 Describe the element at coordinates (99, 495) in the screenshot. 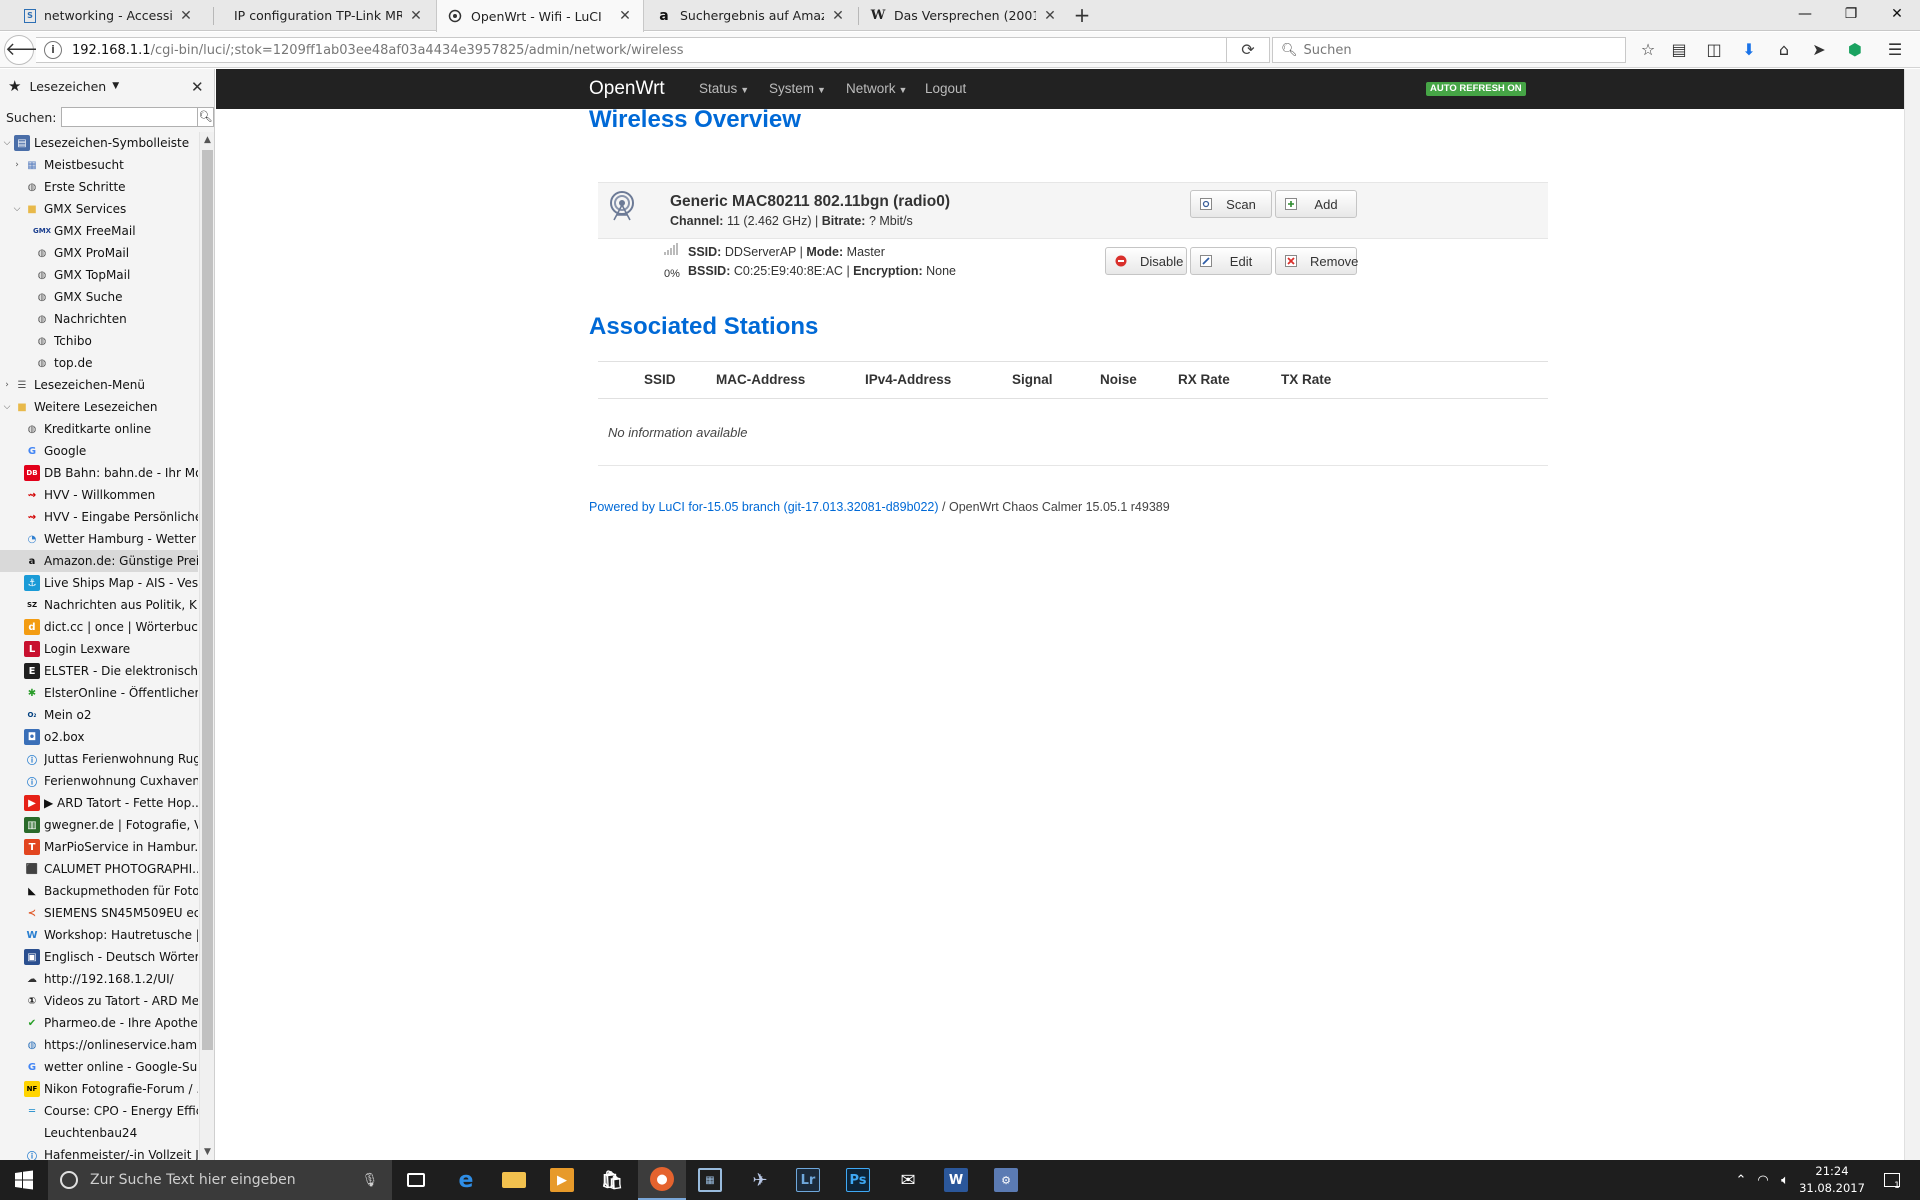

I see `bookmark-item: ⇝ HVV - Willkommen` at that location.